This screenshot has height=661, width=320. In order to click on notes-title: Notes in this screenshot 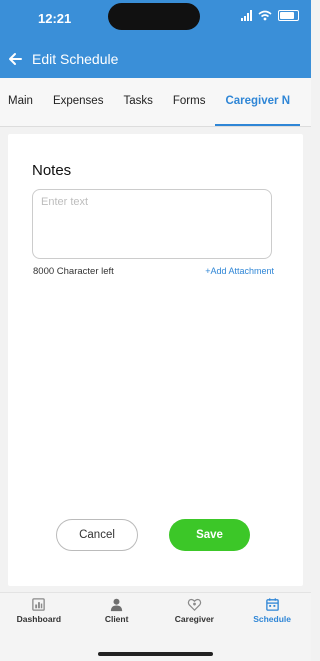, I will do `click(52, 170)`.